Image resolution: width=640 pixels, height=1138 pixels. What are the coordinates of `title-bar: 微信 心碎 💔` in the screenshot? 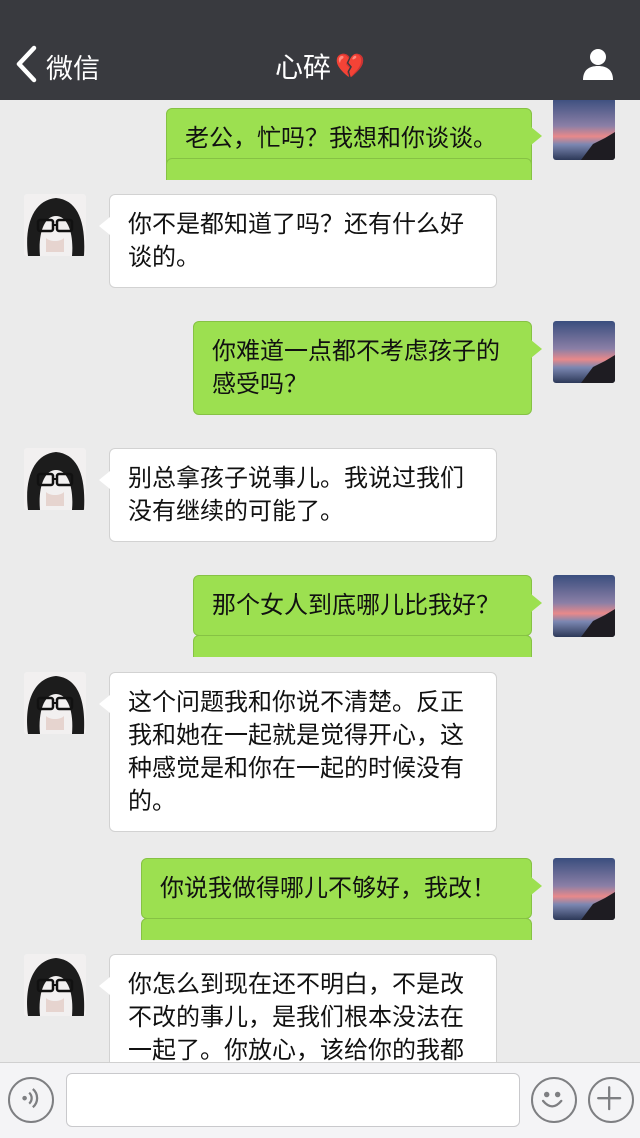 It's located at (320, 50).